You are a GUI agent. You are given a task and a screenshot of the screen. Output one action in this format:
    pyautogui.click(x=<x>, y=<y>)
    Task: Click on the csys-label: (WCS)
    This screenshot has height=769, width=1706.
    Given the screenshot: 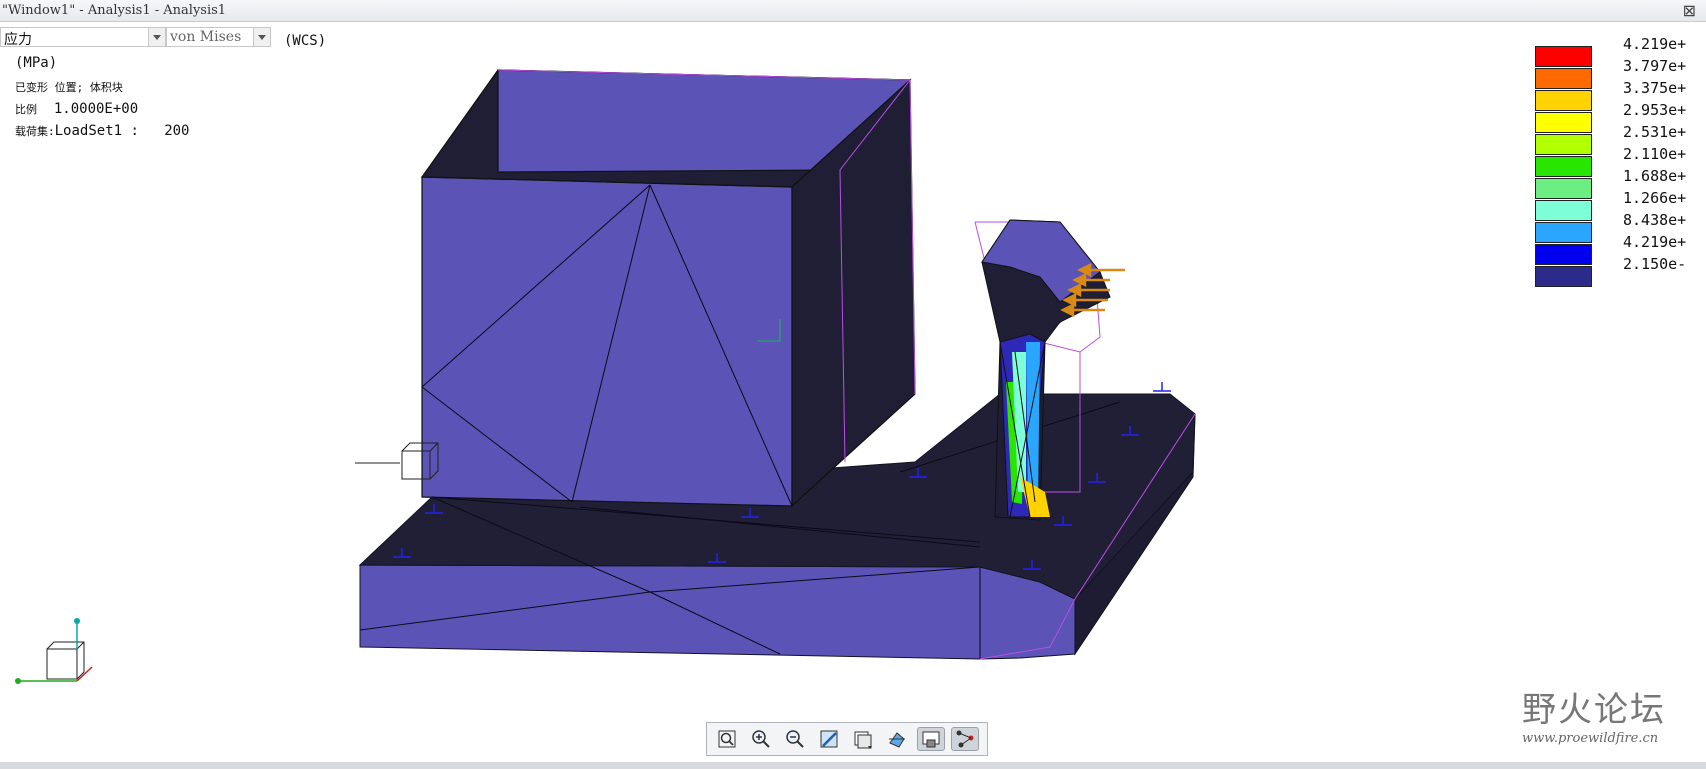 What is the action you would take?
    pyautogui.click(x=305, y=41)
    